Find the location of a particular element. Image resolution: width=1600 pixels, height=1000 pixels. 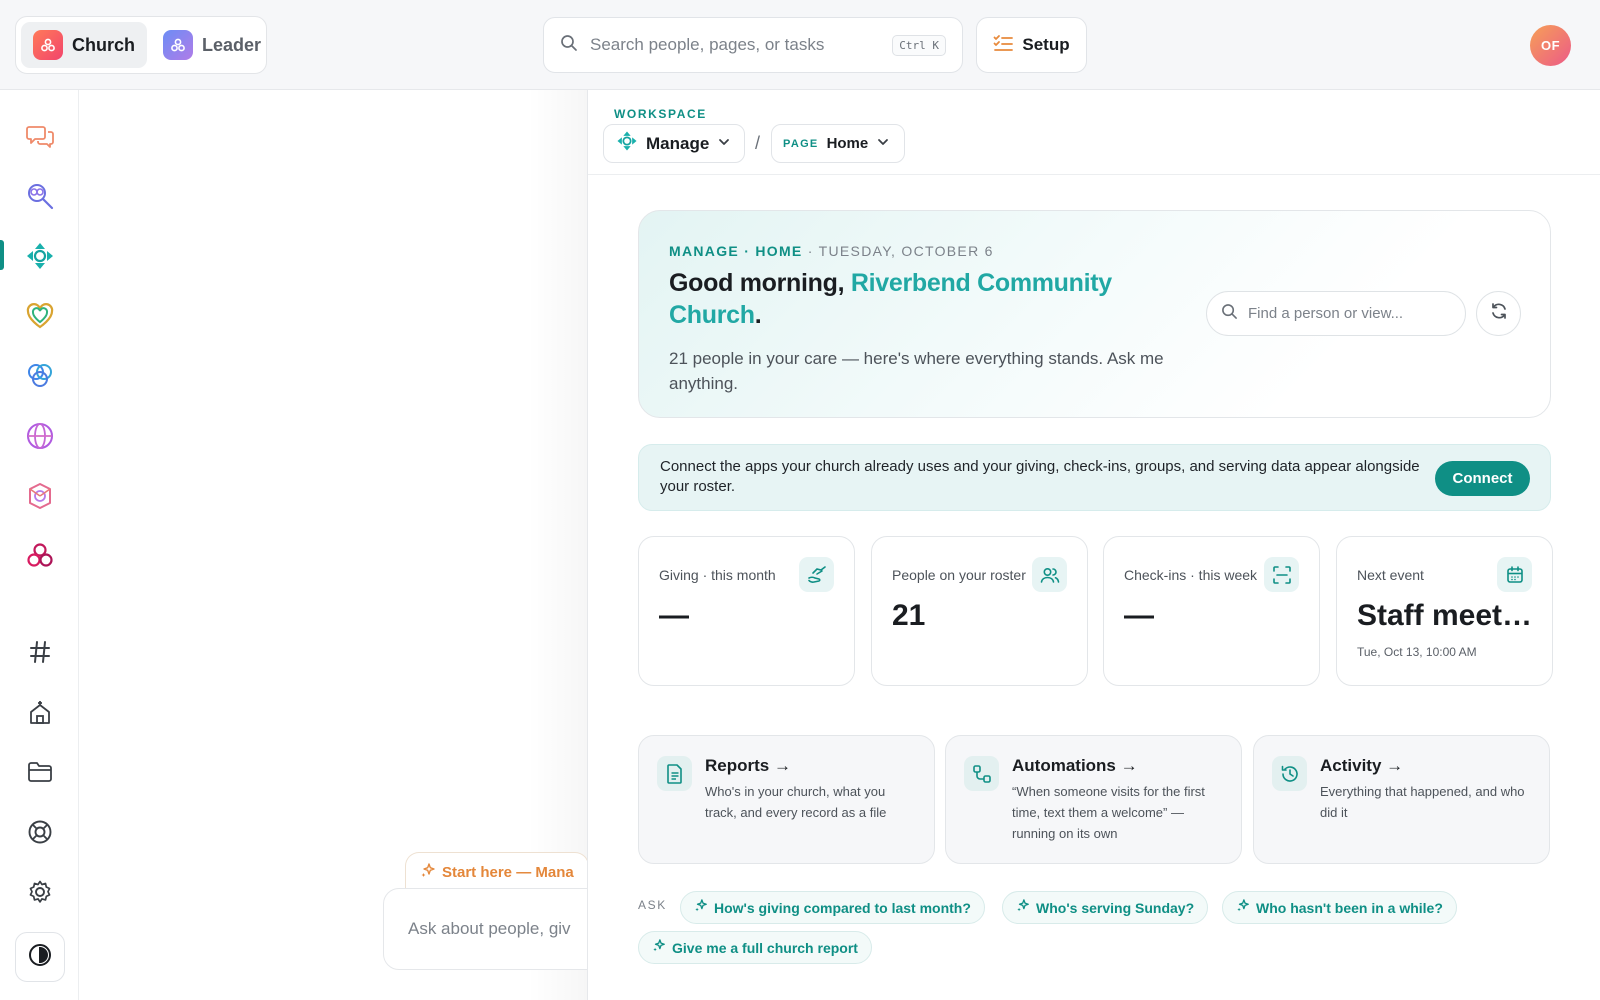

page-value: Home is located at coordinates (847, 143).